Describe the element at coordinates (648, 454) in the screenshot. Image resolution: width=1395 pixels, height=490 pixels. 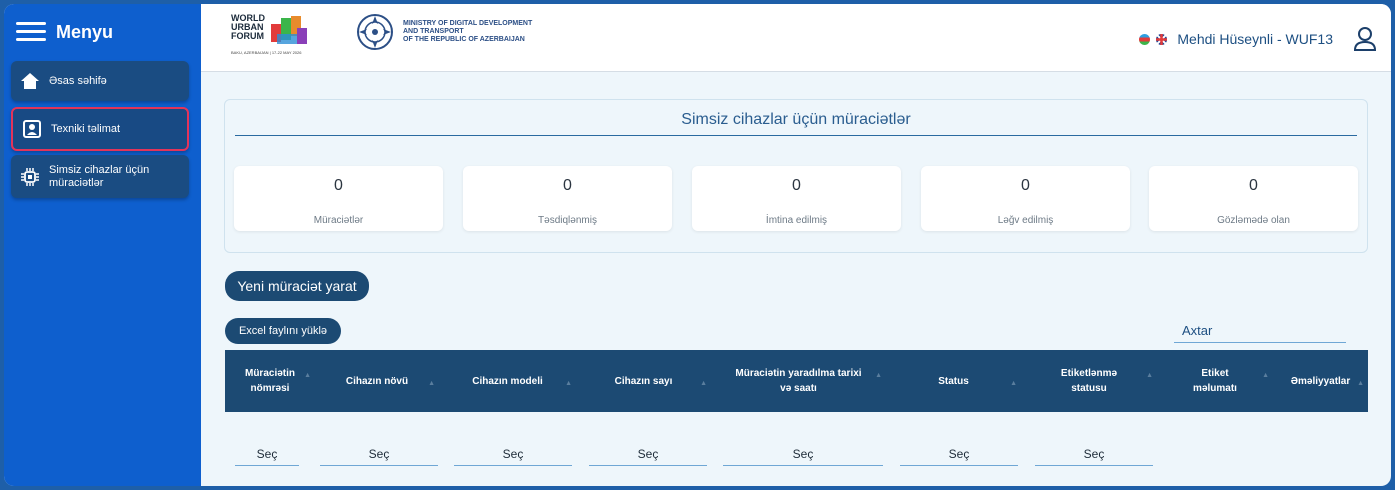
I see `filter-select-device-count: Seç` at that location.